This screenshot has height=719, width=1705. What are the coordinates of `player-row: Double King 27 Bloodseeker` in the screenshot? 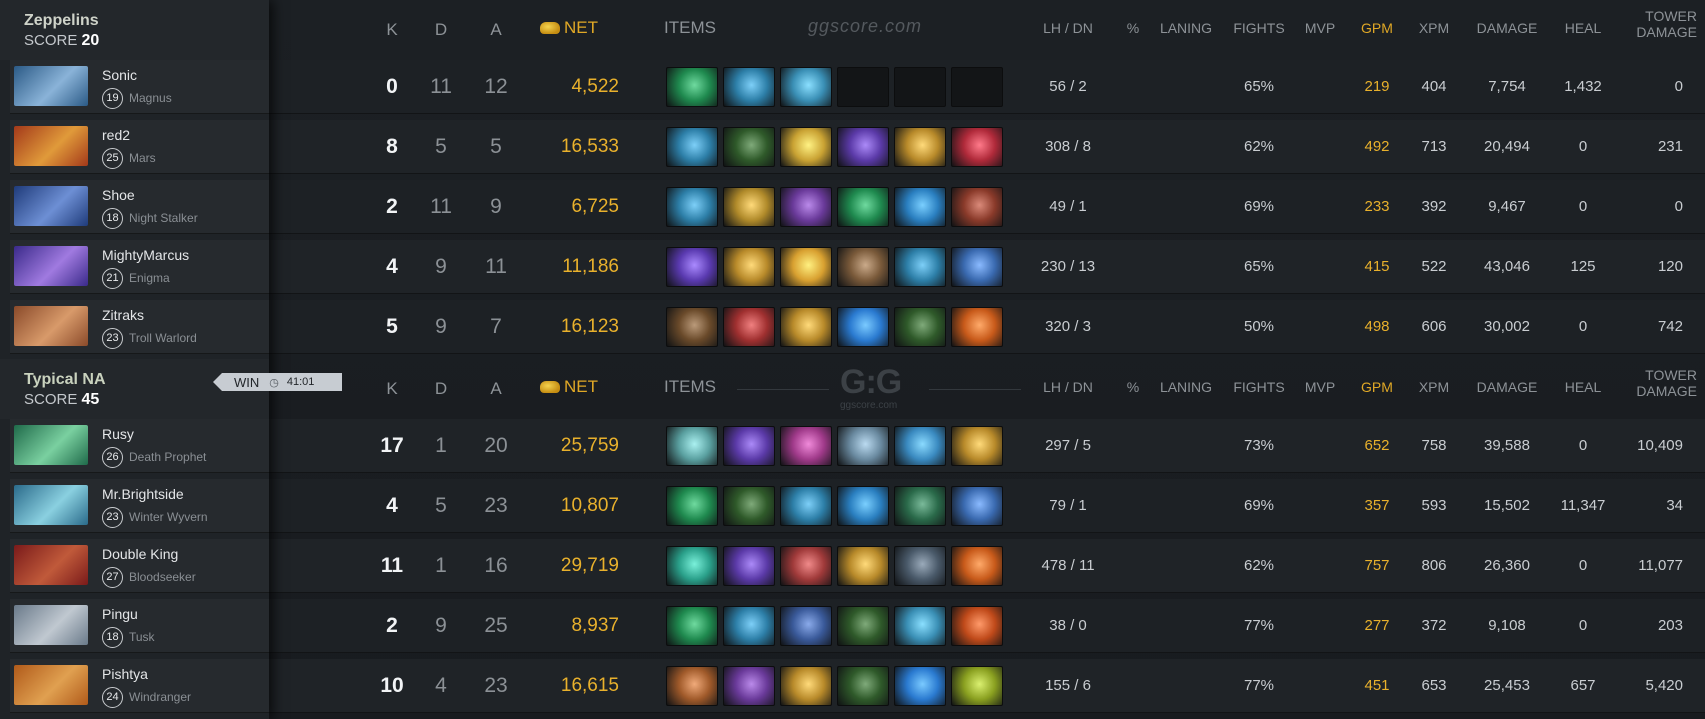 It's located at (139, 566).